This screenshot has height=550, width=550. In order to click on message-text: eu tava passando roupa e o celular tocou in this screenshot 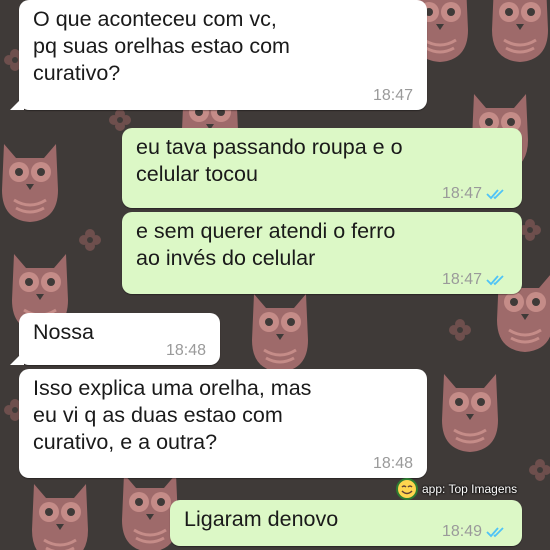, I will do `click(269, 160)`.